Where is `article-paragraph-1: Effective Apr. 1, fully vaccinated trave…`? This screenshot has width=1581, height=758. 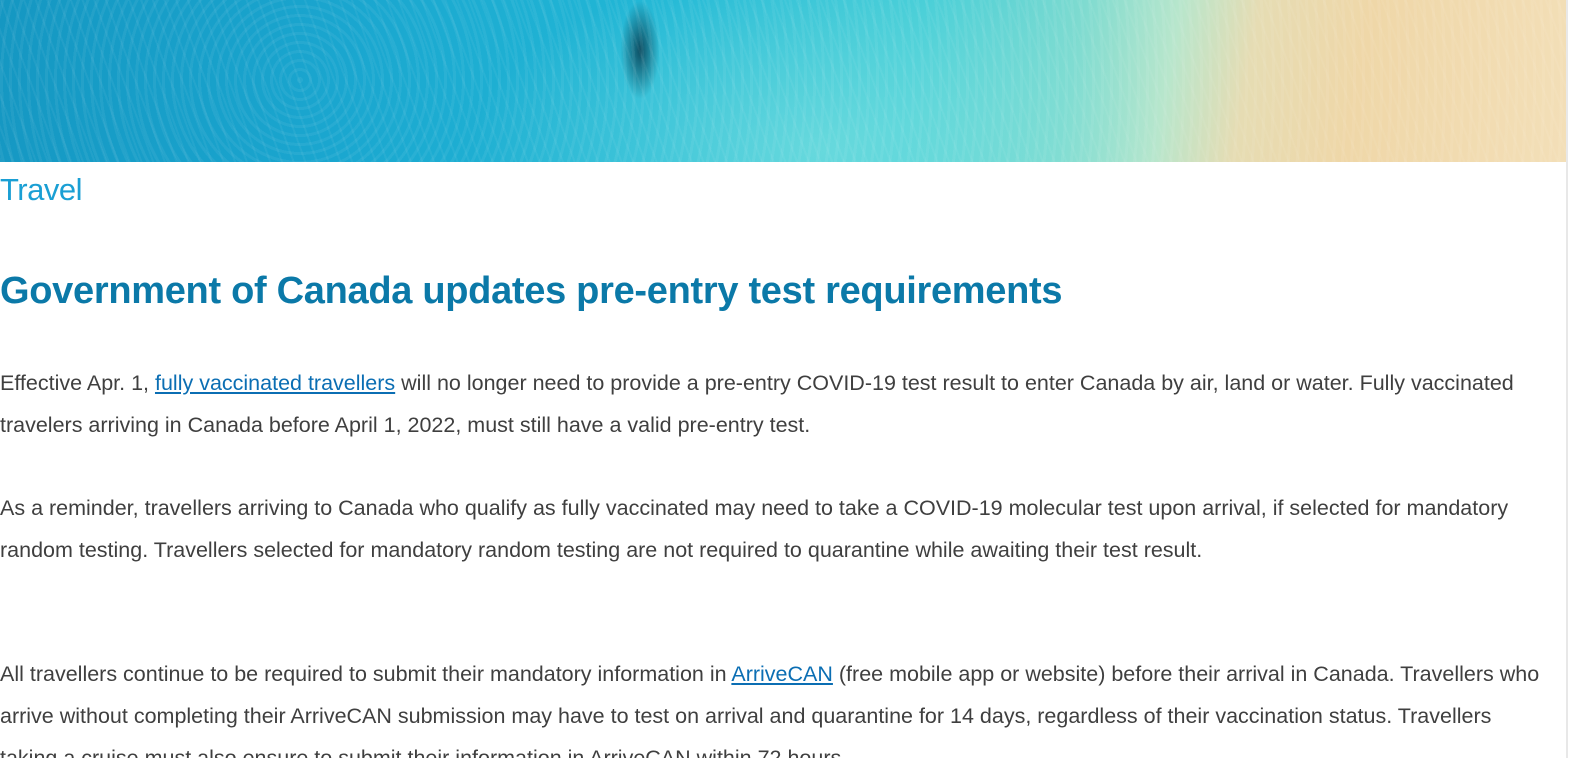
article-paragraph-1: Effective Apr. 1, fully vaccinated trave… is located at coordinates (770, 404).